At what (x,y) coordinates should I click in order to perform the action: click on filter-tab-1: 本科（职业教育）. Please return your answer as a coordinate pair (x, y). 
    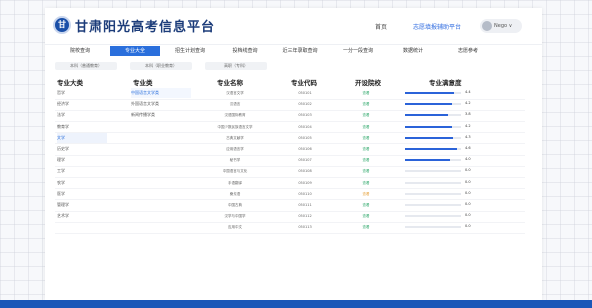
    Looking at the image, I should click on (161, 66).